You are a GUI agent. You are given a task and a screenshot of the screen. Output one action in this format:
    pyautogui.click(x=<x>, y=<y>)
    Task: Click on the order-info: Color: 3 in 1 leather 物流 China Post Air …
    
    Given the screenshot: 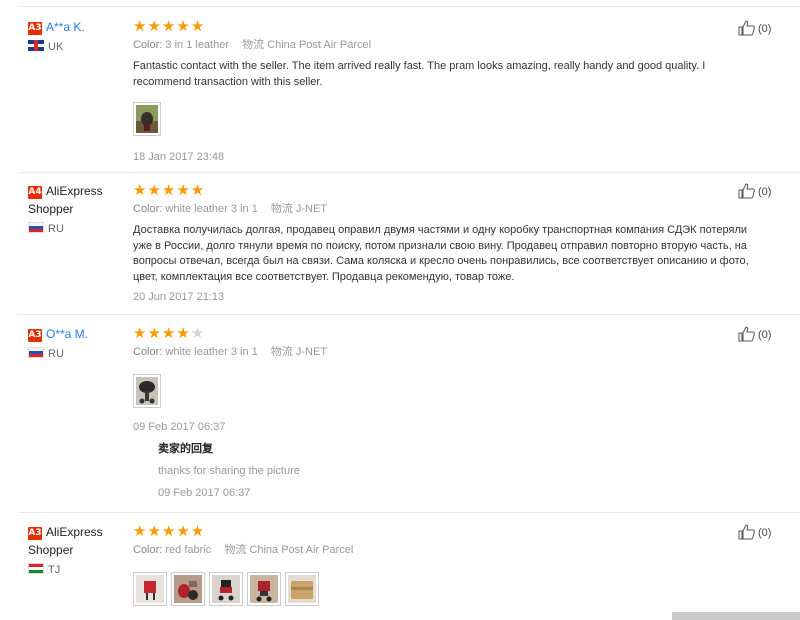 What is the action you would take?
    pyautogui.click(x=252, y=45)
    